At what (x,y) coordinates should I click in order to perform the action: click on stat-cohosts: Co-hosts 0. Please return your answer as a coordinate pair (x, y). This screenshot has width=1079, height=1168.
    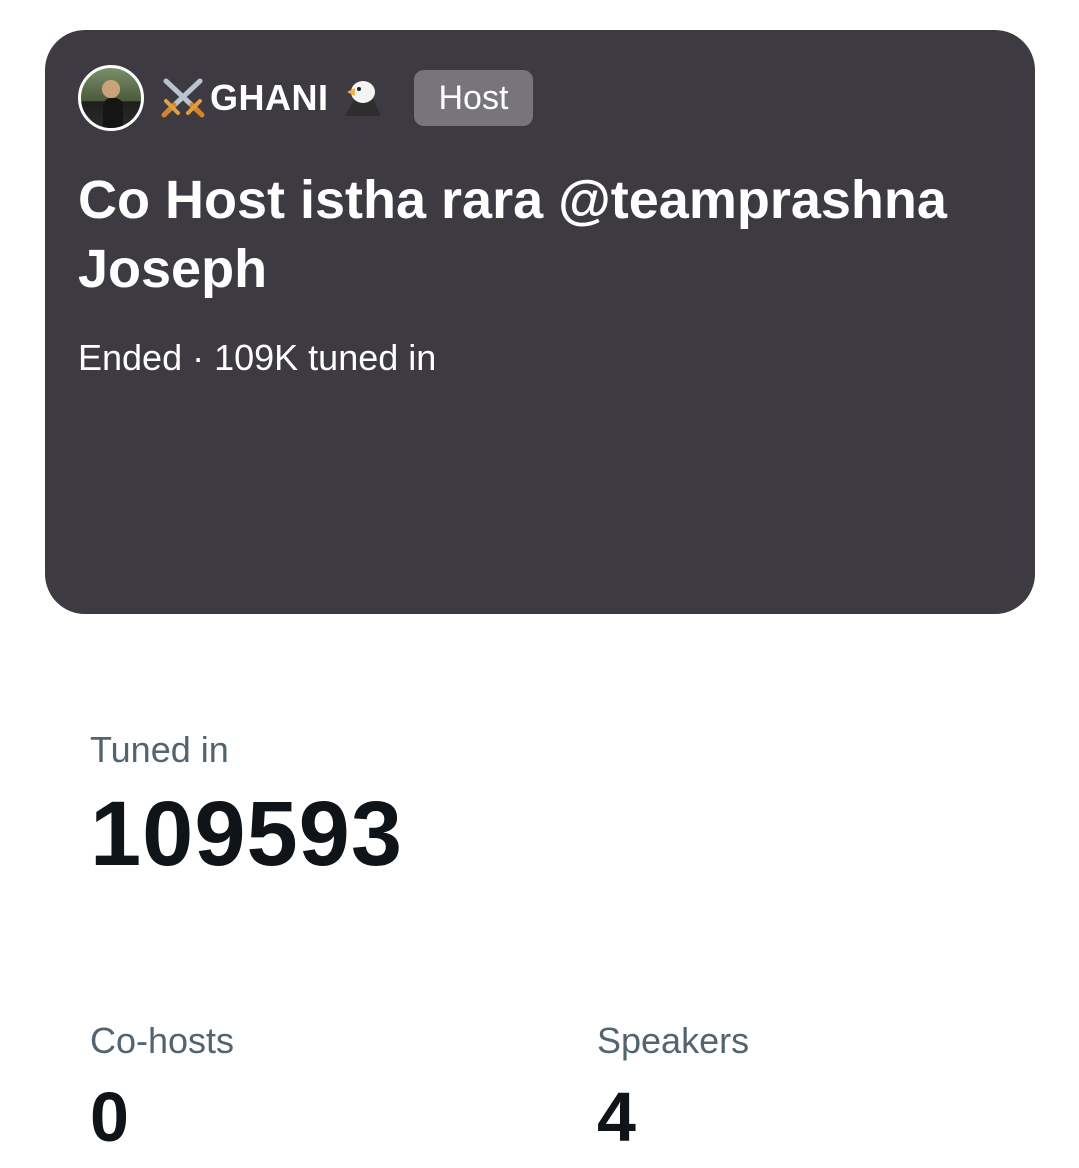
    Looking at the image, I should click on (162, 1088).